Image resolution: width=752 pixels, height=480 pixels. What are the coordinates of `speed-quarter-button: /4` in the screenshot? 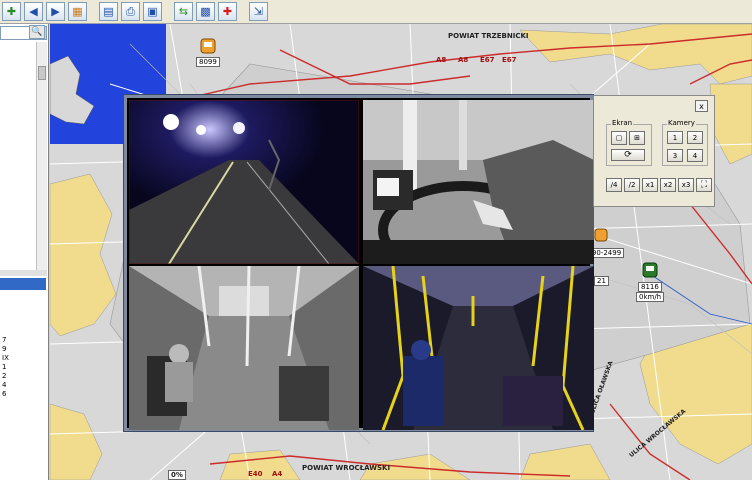 It's located at (614, 185).